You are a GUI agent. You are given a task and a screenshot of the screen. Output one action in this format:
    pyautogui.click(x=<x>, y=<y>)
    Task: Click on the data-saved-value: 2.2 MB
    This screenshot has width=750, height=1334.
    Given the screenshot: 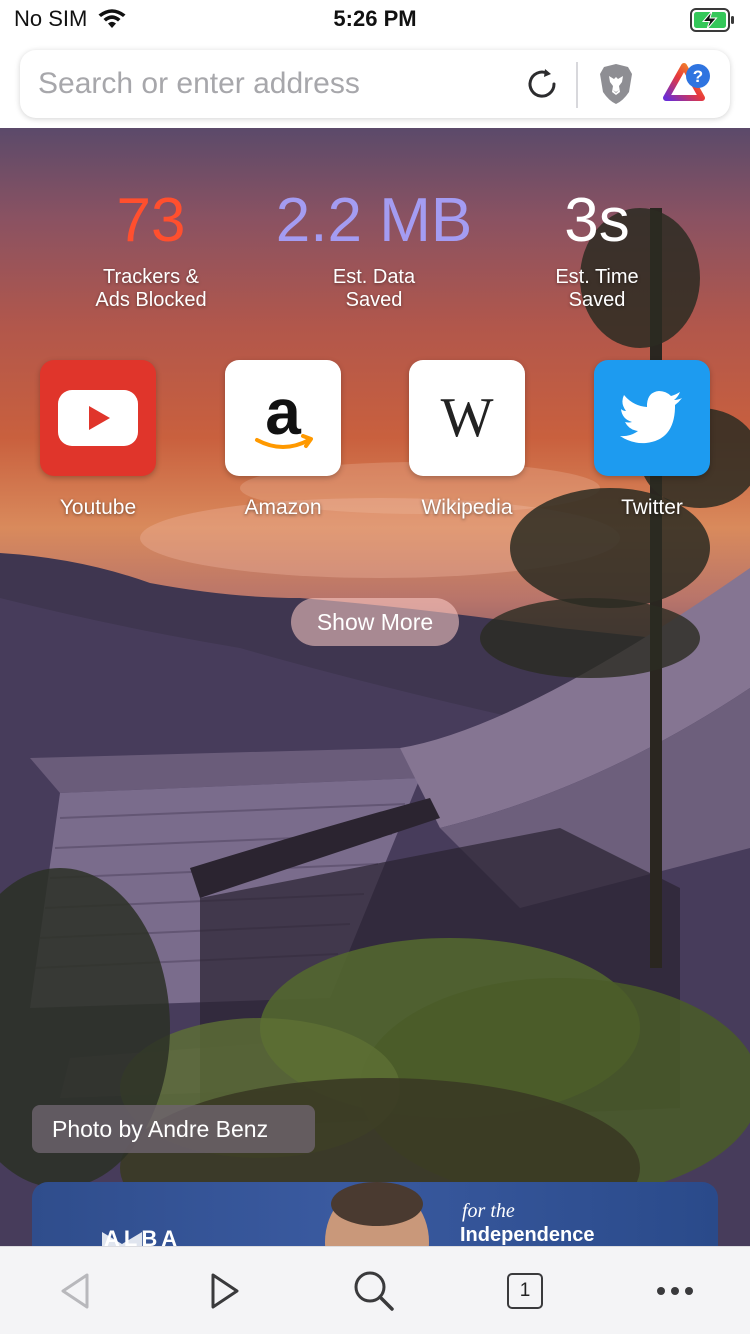 What is the action you would take?
    pyautogui.click(x=374, y=220)
    